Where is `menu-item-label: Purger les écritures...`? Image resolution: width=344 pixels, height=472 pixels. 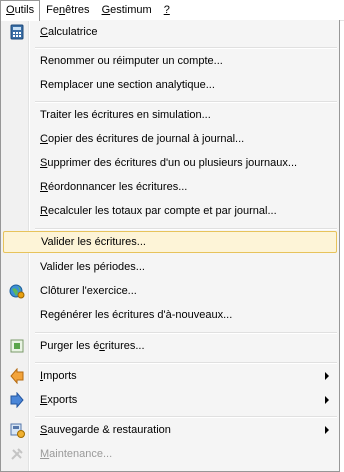
menu-item-label: Purger les écritures... is located at coordinates (87, 346).